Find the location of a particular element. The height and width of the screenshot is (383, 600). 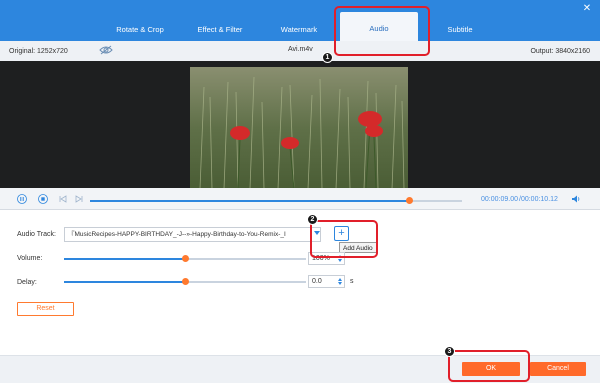

delay-slider is located at coordinates (185, 281).